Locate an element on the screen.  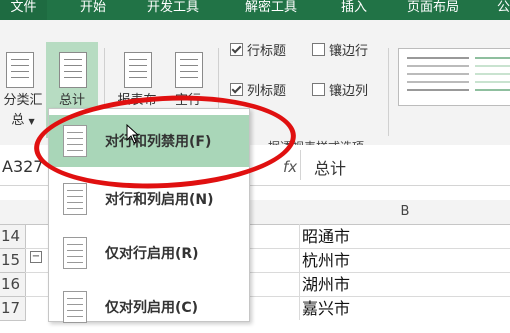
tab-insert: 插入 is located at coordinates (354, 10).